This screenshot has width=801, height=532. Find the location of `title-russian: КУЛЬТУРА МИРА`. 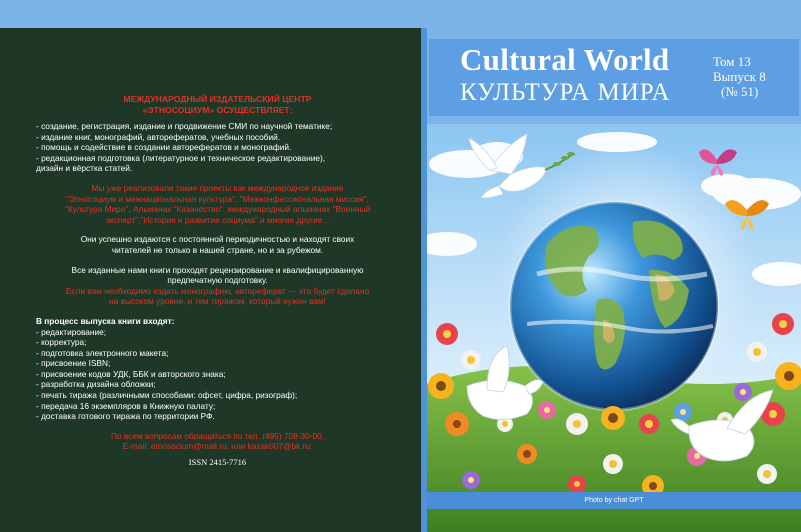

title-russian: КУЛЬТУРА МИРА is located at coordinates (565, 92).